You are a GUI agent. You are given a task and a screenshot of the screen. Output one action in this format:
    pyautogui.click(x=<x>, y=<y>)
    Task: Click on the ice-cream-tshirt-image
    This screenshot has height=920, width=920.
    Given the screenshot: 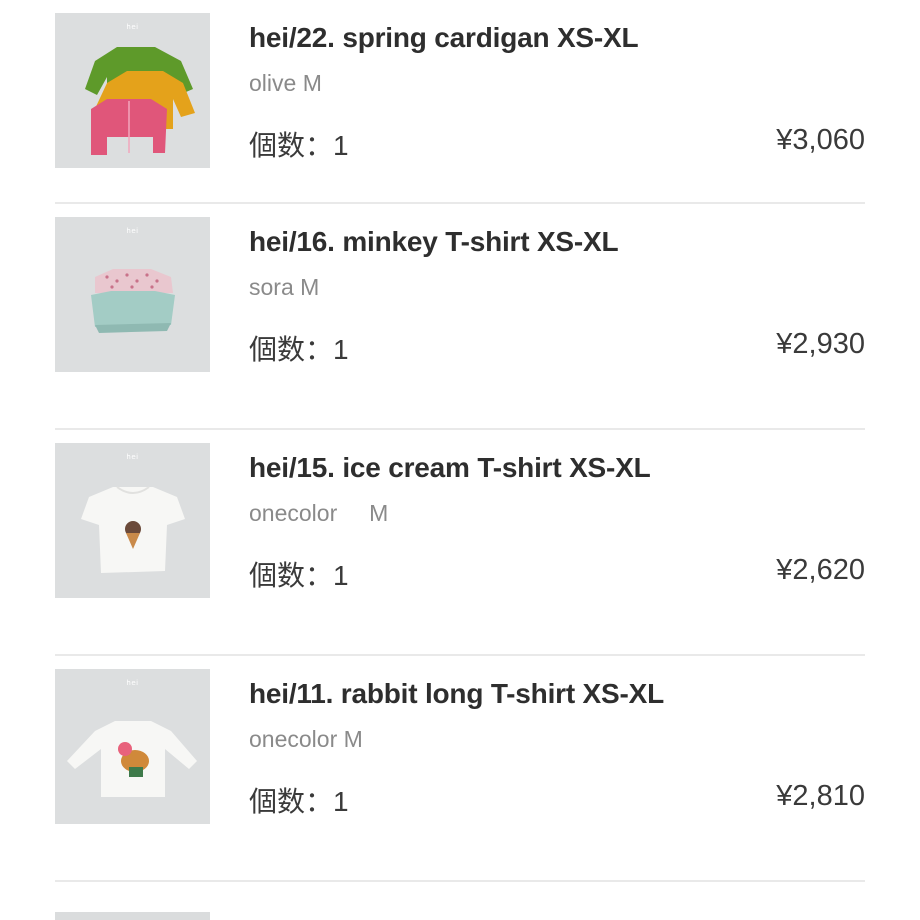 What is the action you would take?
    pyautogui.click(x=132, y=520)
    